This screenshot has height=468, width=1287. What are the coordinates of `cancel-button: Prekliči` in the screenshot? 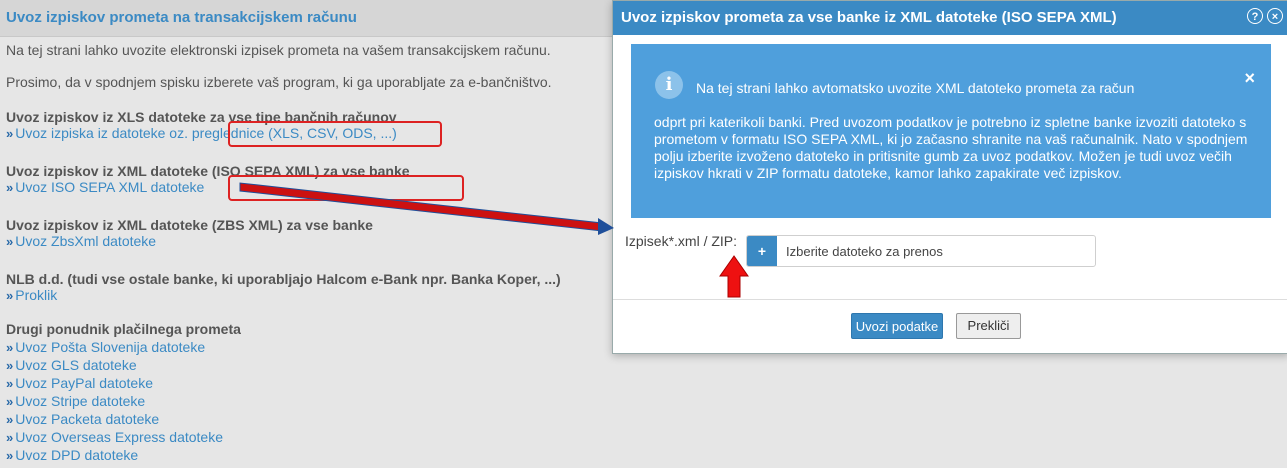 It's located at (988, 326).